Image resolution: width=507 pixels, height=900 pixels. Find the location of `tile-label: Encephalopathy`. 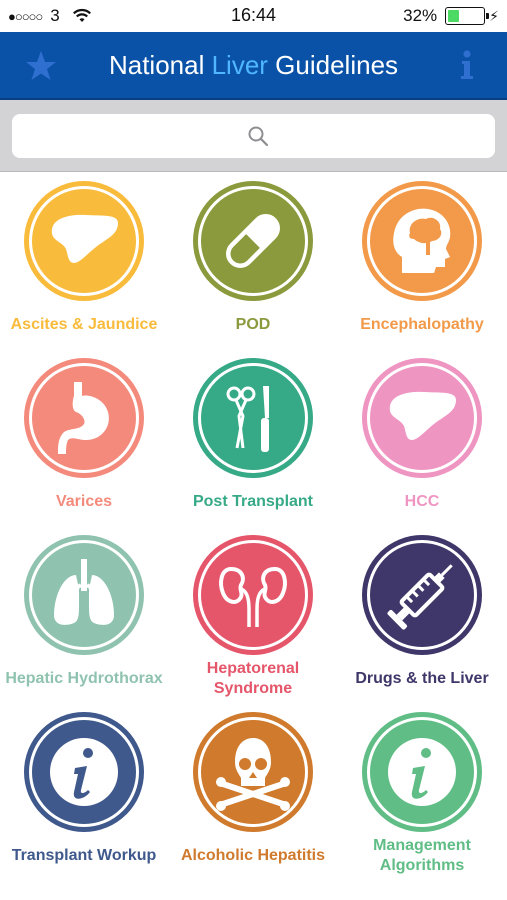

tile-label: Encephalopathy is located at coordinates (422, 324).